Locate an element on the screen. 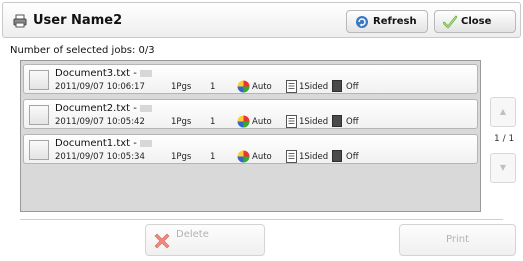 This screenshot has width=523, height=261. print-button: Print is located at coordinates (457, 240).